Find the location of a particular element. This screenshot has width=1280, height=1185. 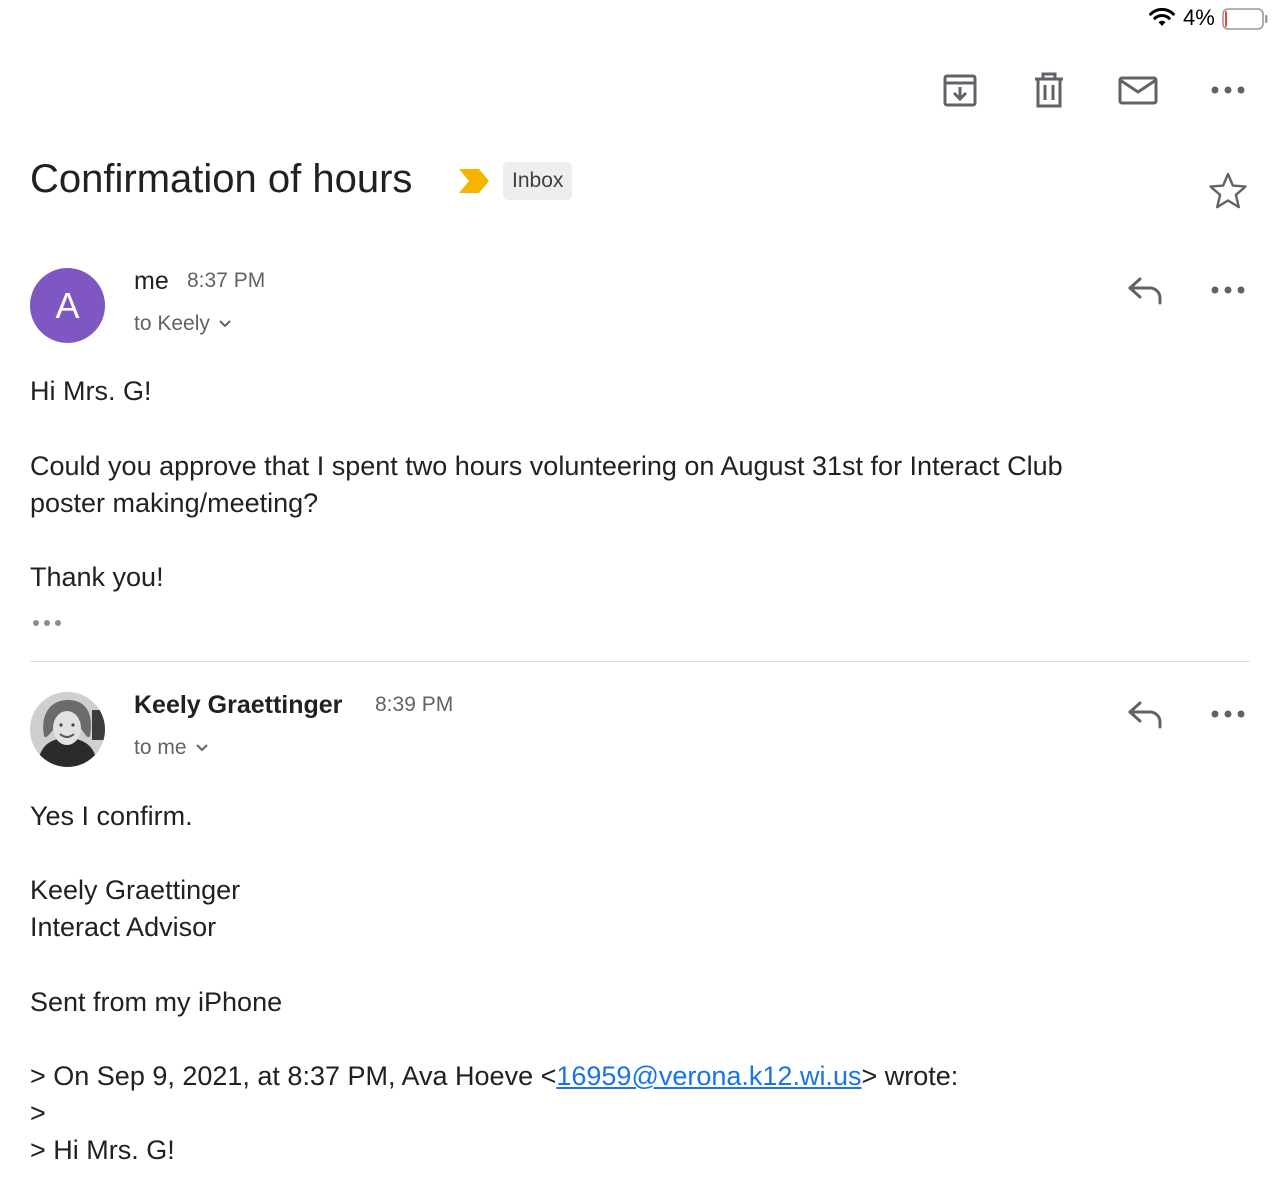

show-trimmed-content-button is located at coordinates (49, 628).